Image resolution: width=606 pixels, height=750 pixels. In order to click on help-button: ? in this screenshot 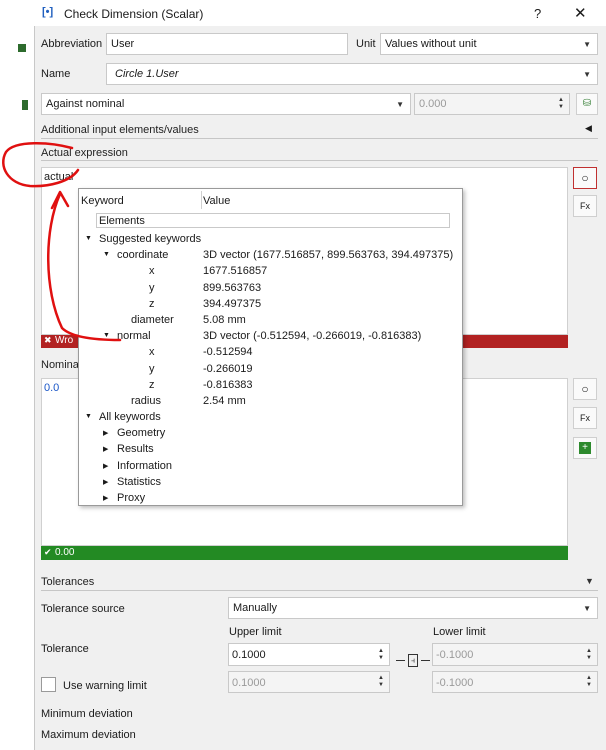, I will do `click(537, 13)`.